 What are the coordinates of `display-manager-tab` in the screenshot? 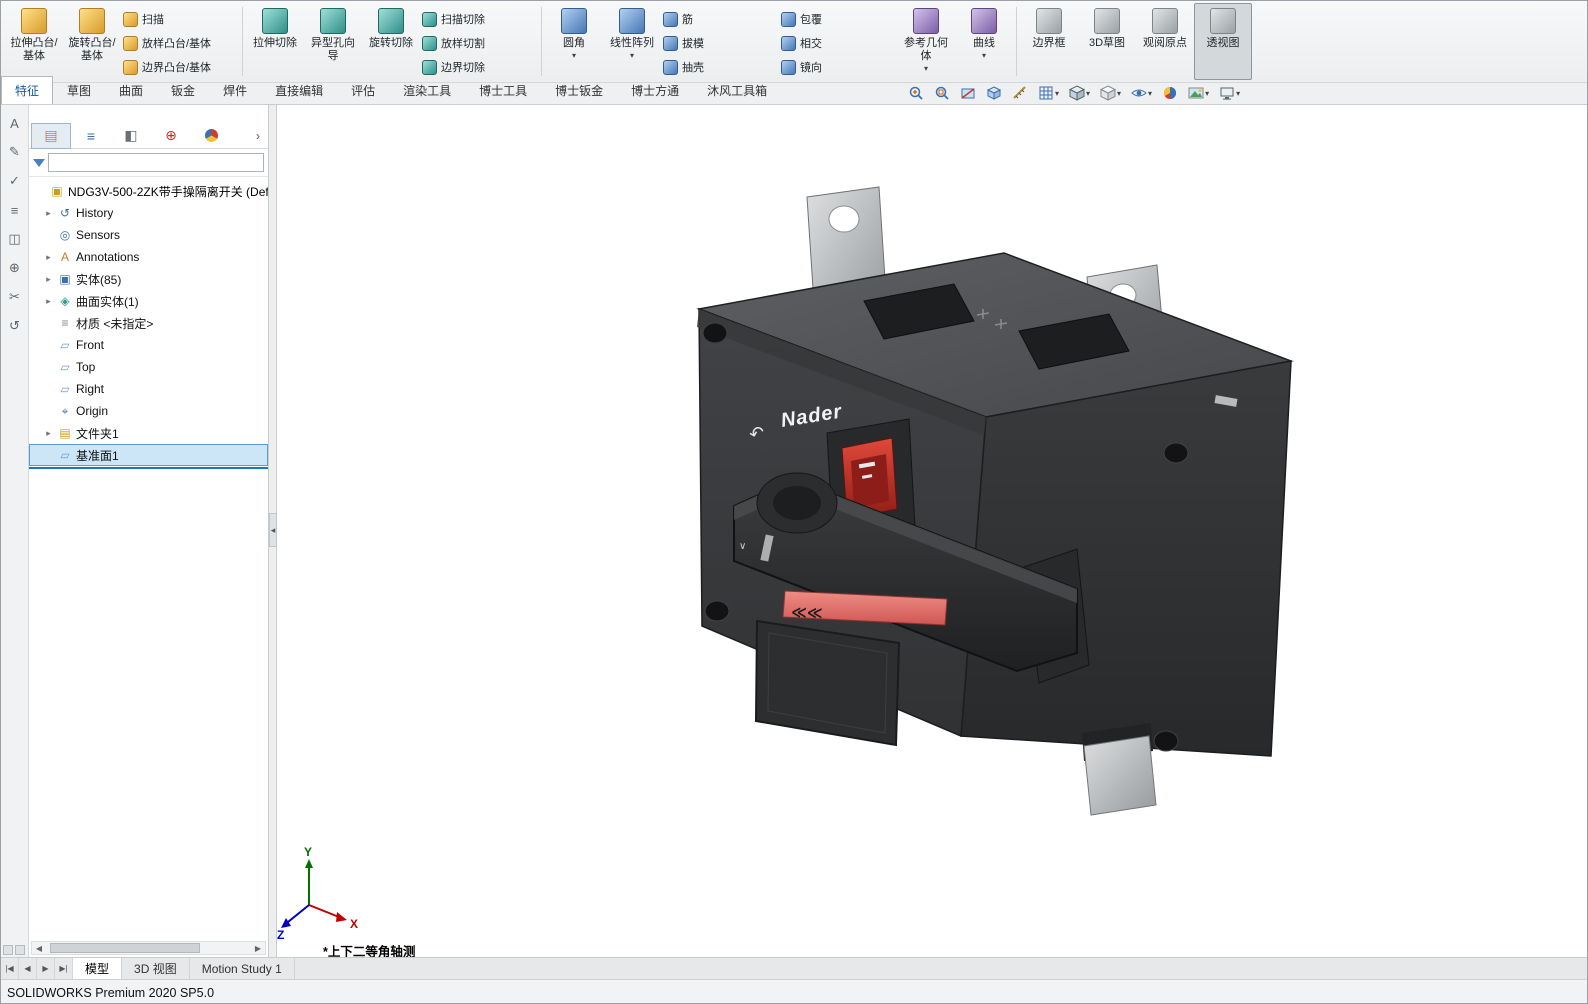 It's located at (211, 136).